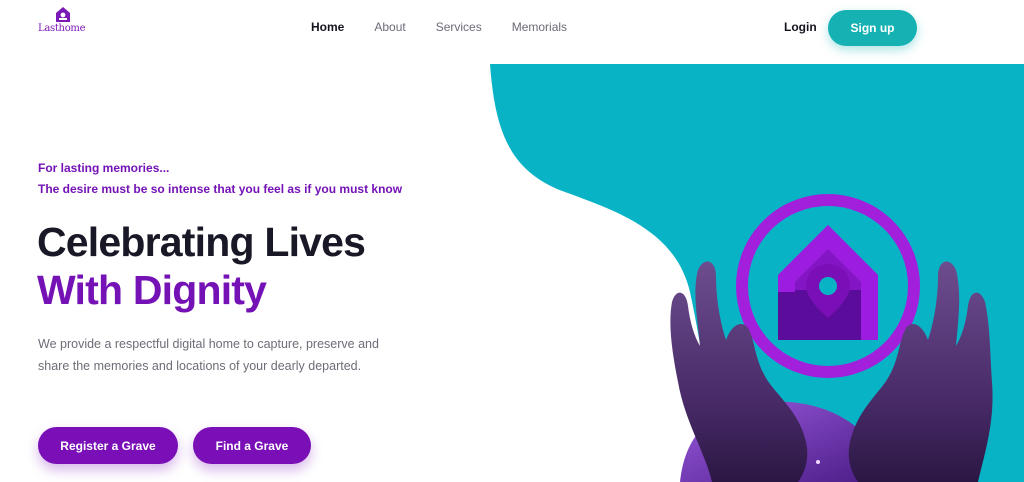 The height and width of the screenshot is (482, 1024). Describe the element at coordinates (62, 28) in the screenshot. I see `brand-name: Lasthome` at that location.